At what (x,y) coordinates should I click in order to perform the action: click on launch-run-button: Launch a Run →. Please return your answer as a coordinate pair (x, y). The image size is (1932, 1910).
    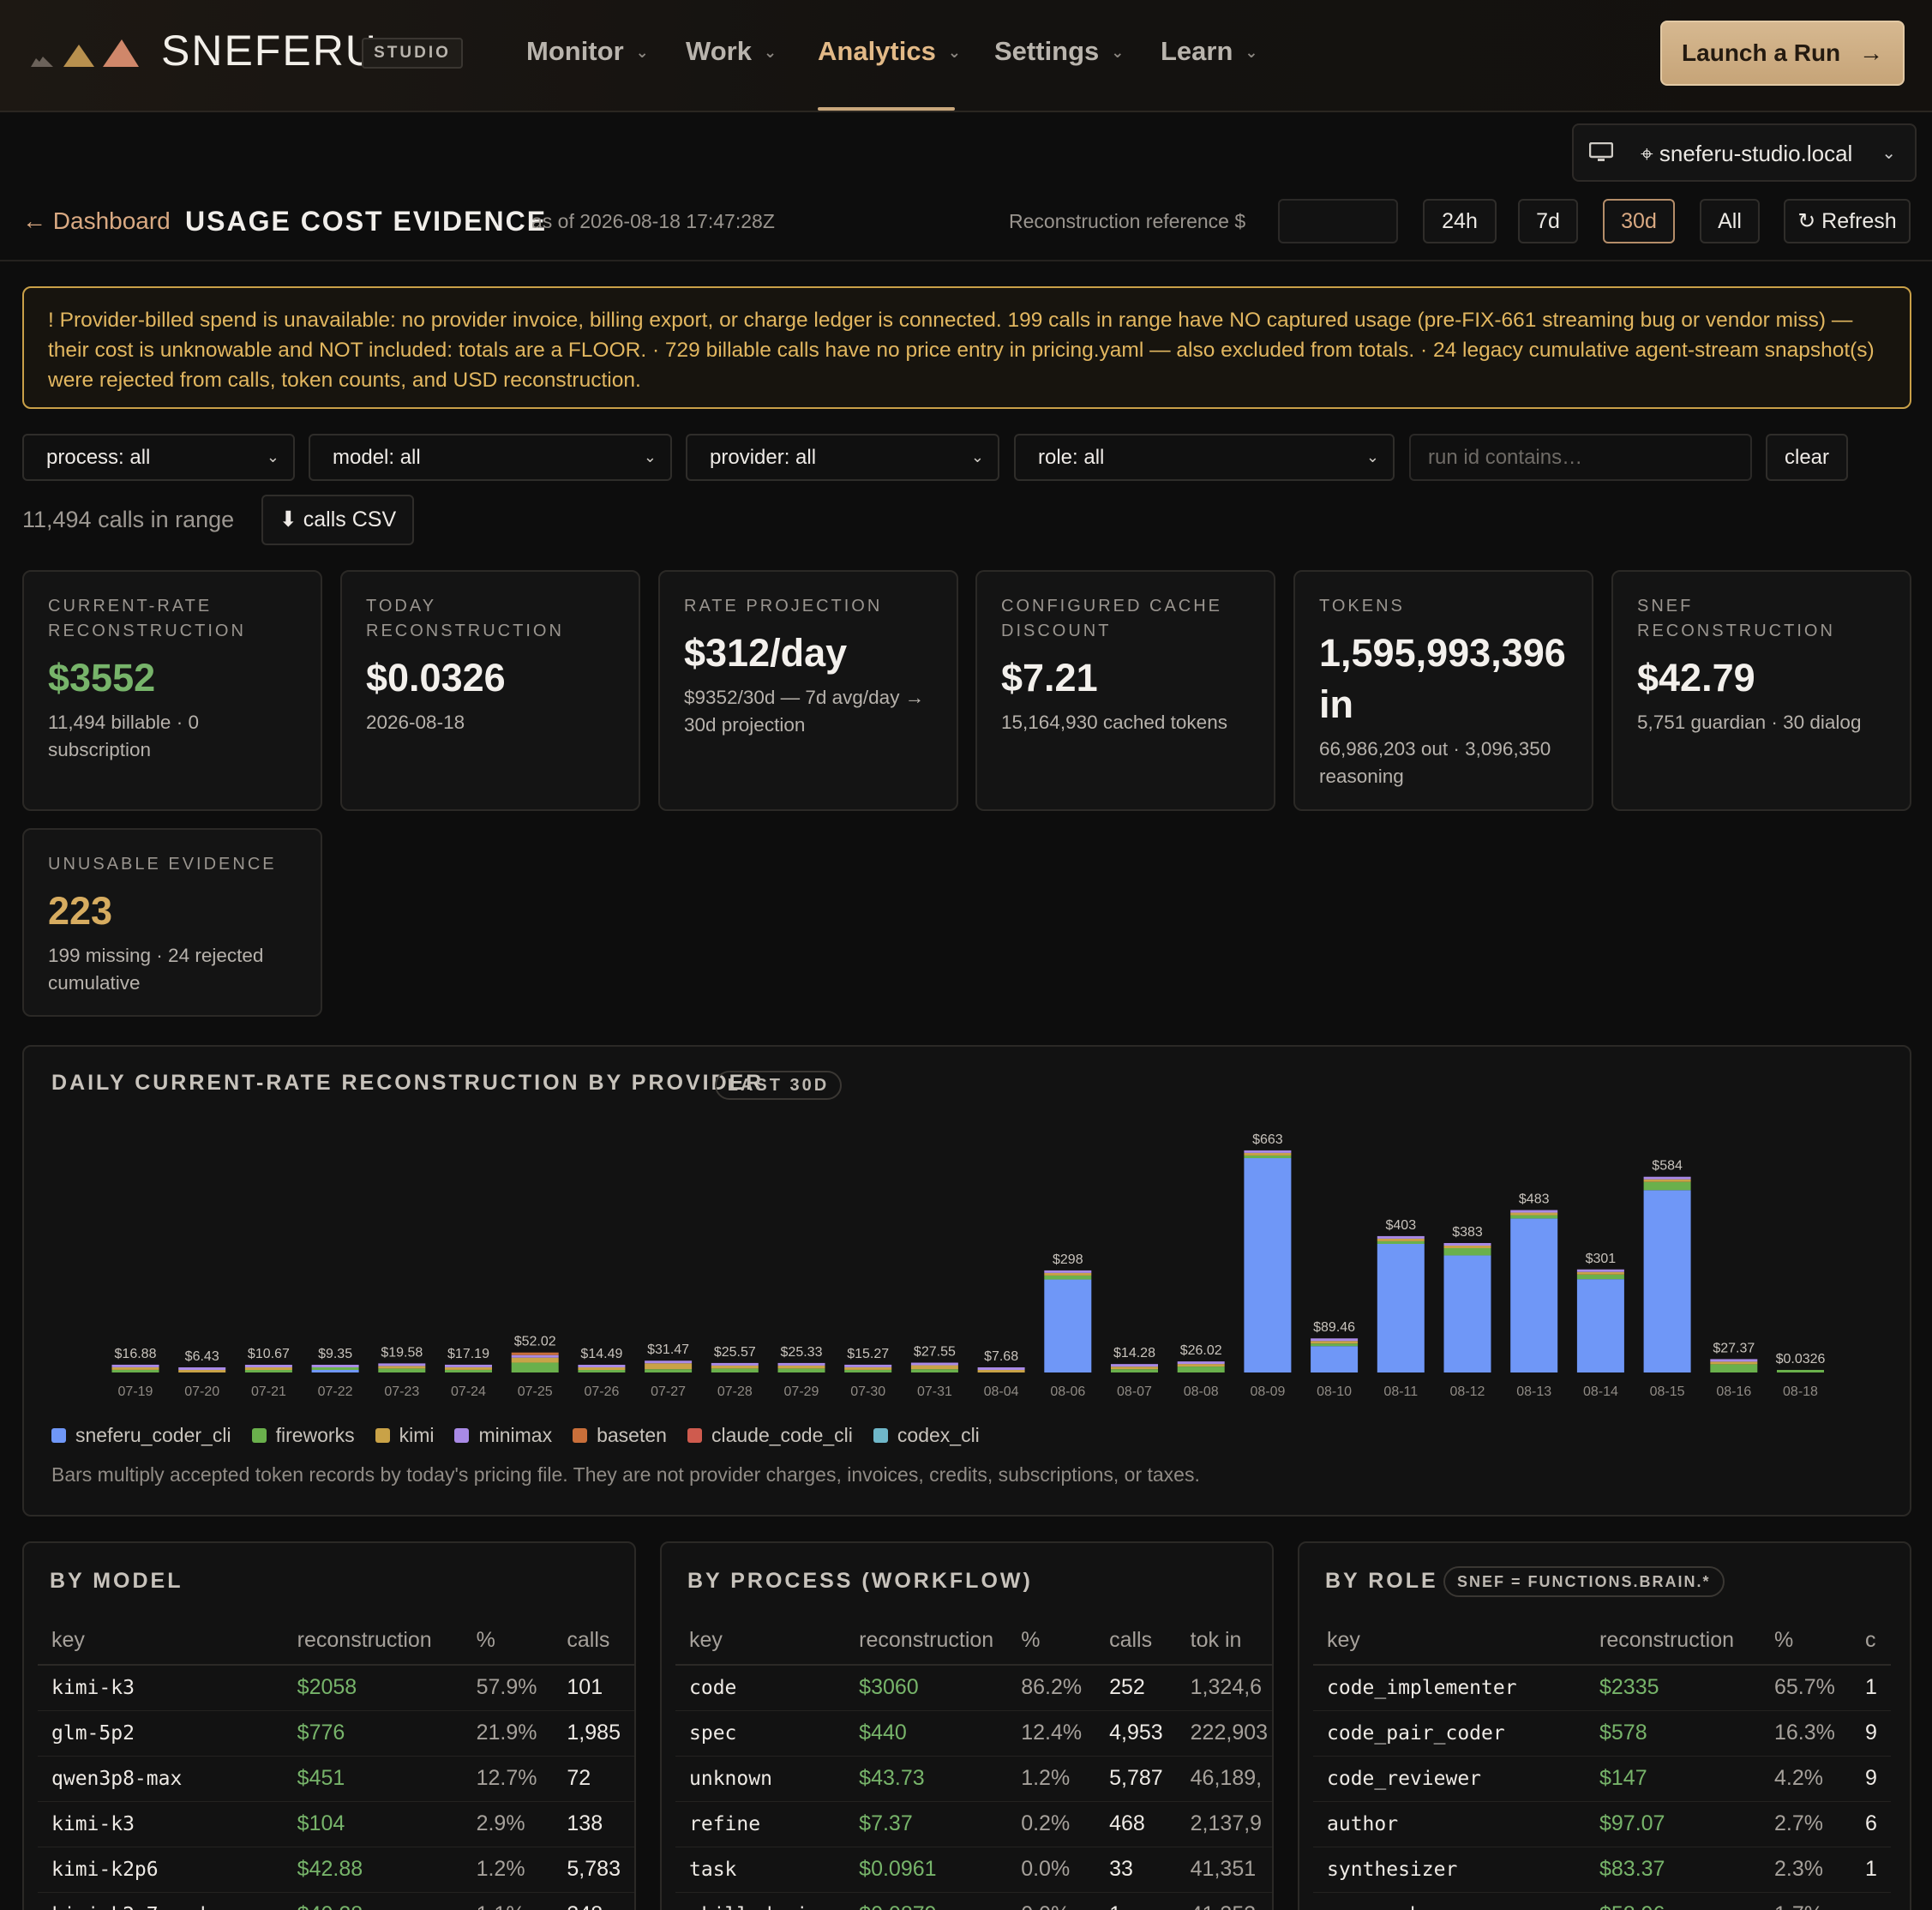
    Looking at the image, I should click on (1782, 54).